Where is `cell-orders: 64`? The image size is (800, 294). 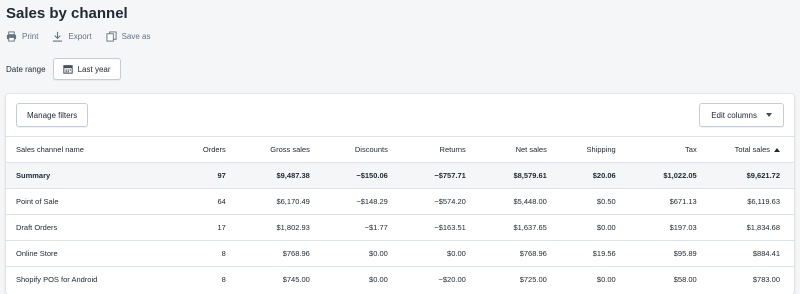 cell-orders: 64 is located at coordinates (201, 201).